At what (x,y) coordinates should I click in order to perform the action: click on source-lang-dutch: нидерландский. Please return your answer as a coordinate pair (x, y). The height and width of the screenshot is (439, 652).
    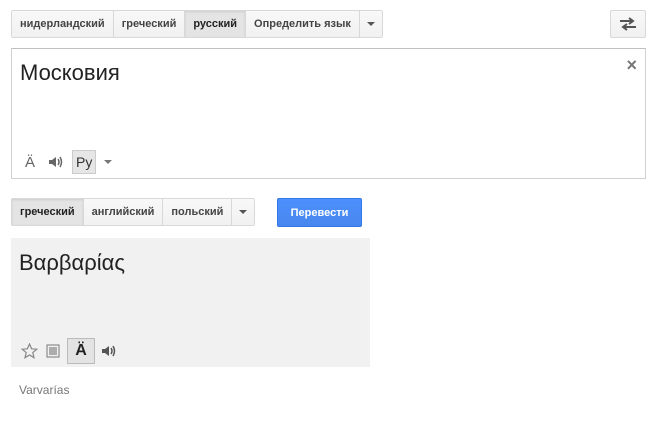
    Looking at the image, I should click on (63, 24).